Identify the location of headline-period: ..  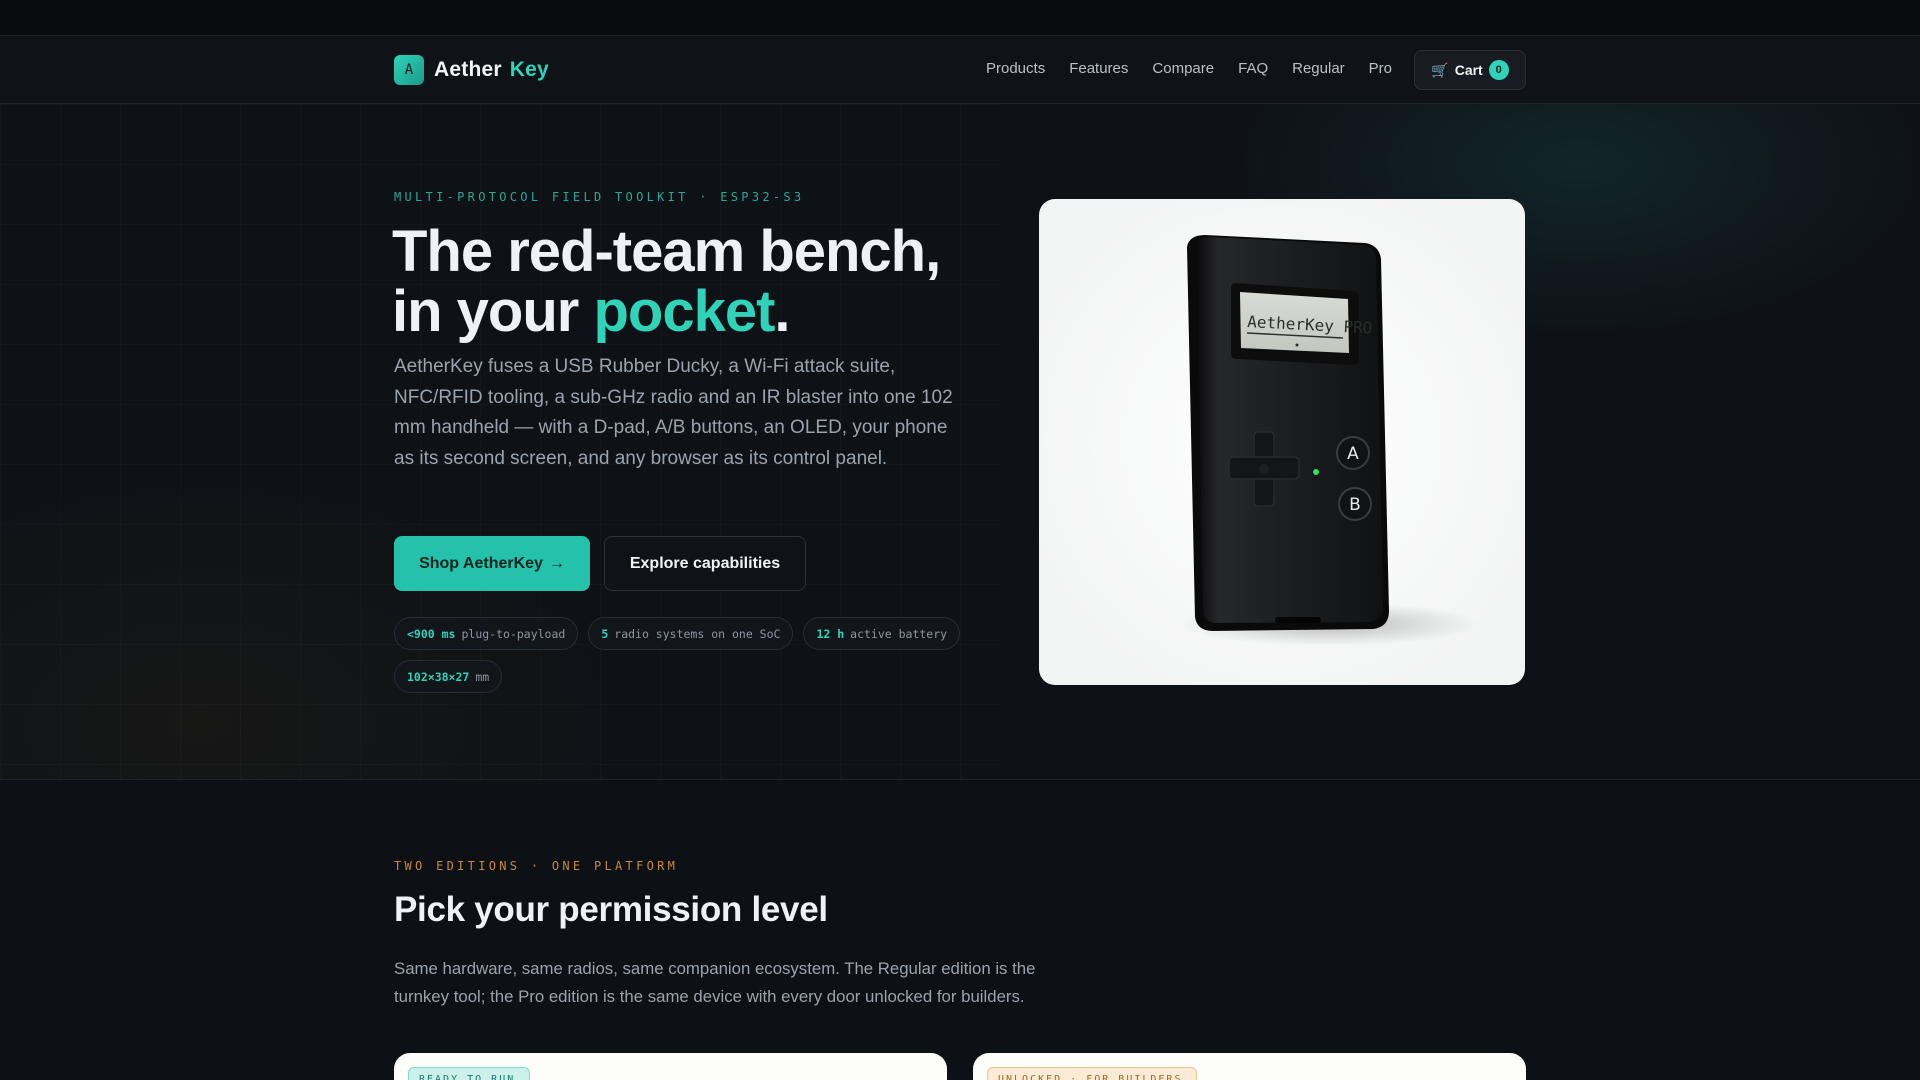
(782, 311).